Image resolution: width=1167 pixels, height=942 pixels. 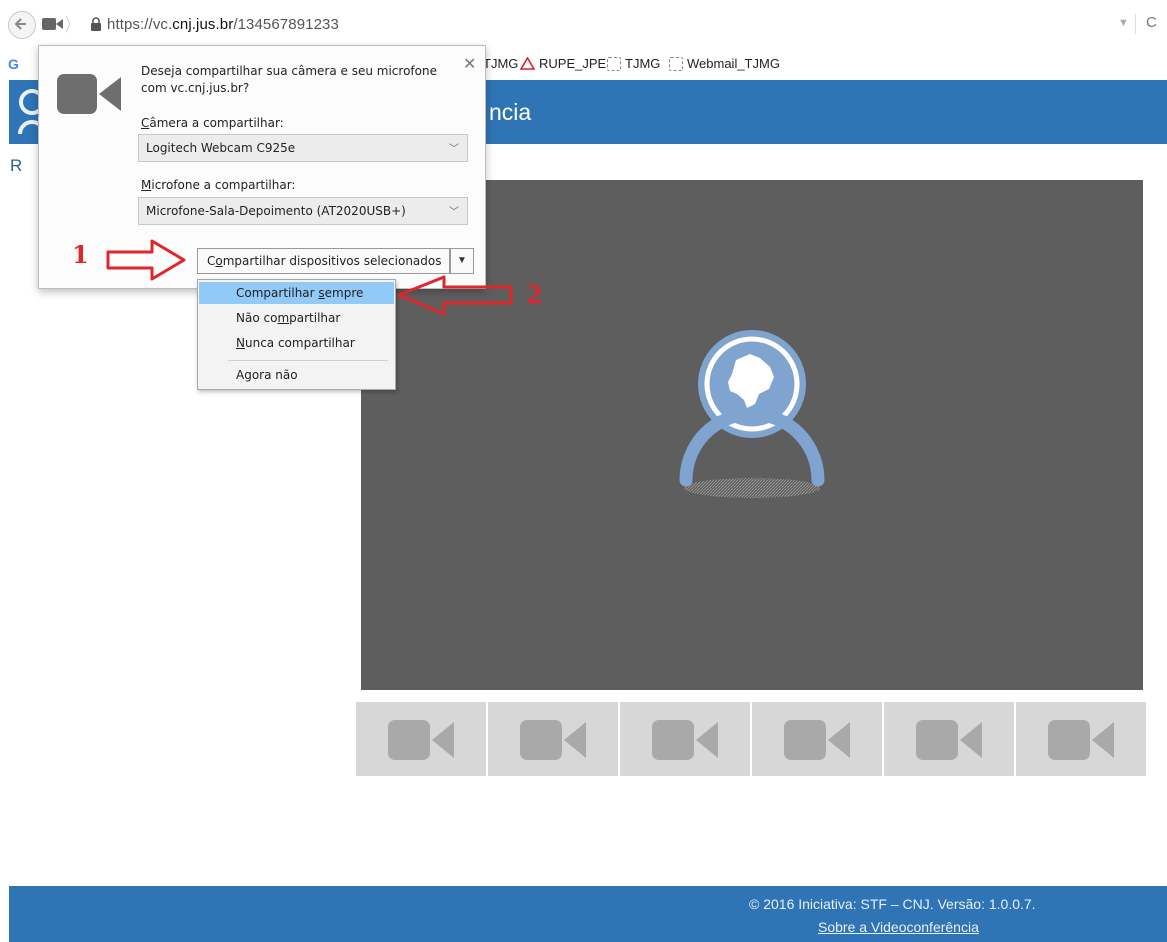 What do you see at coordinates (455, 295) in the screenshot?
I see `annotation-arrow-left-icon` at bounding box center [455, 295].